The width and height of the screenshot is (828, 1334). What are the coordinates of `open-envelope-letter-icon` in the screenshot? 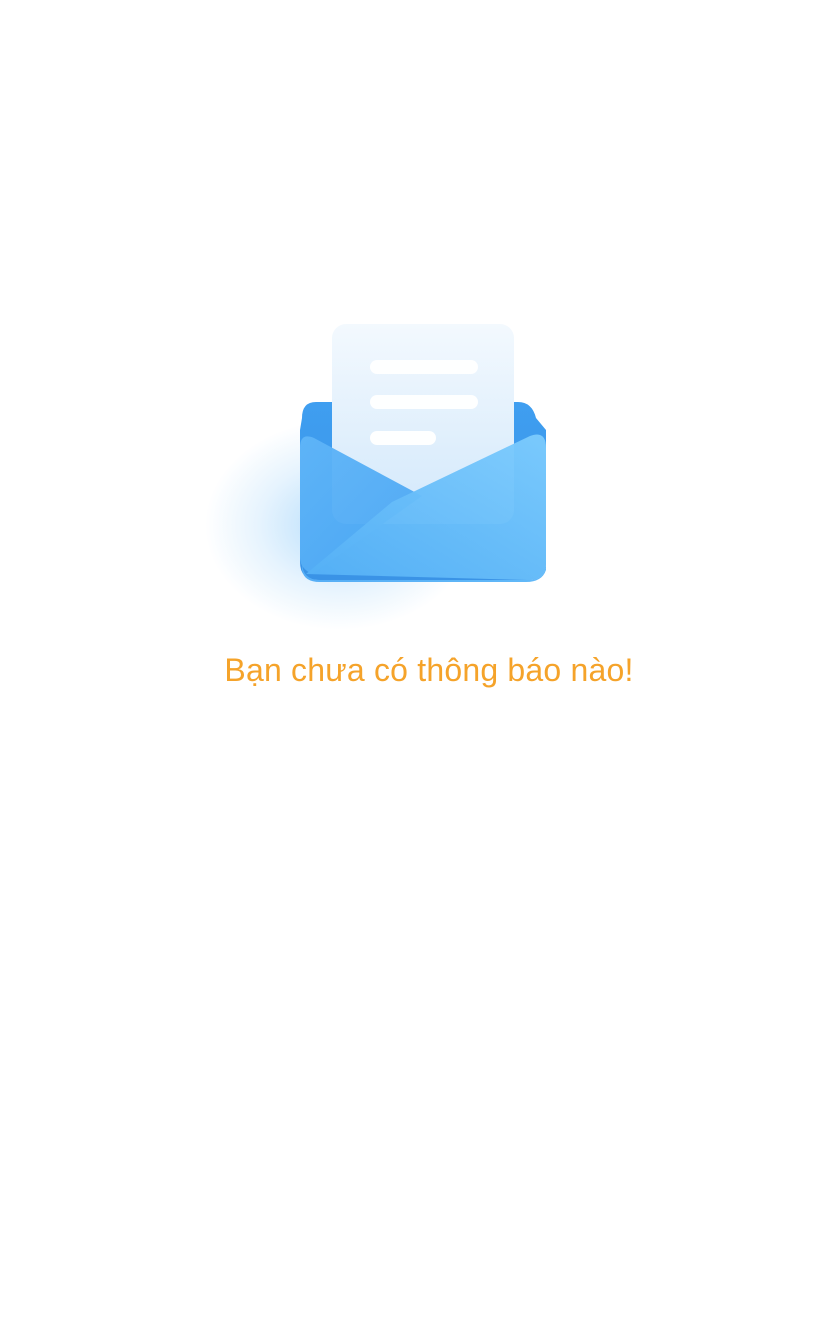 It's located at (390, 470).